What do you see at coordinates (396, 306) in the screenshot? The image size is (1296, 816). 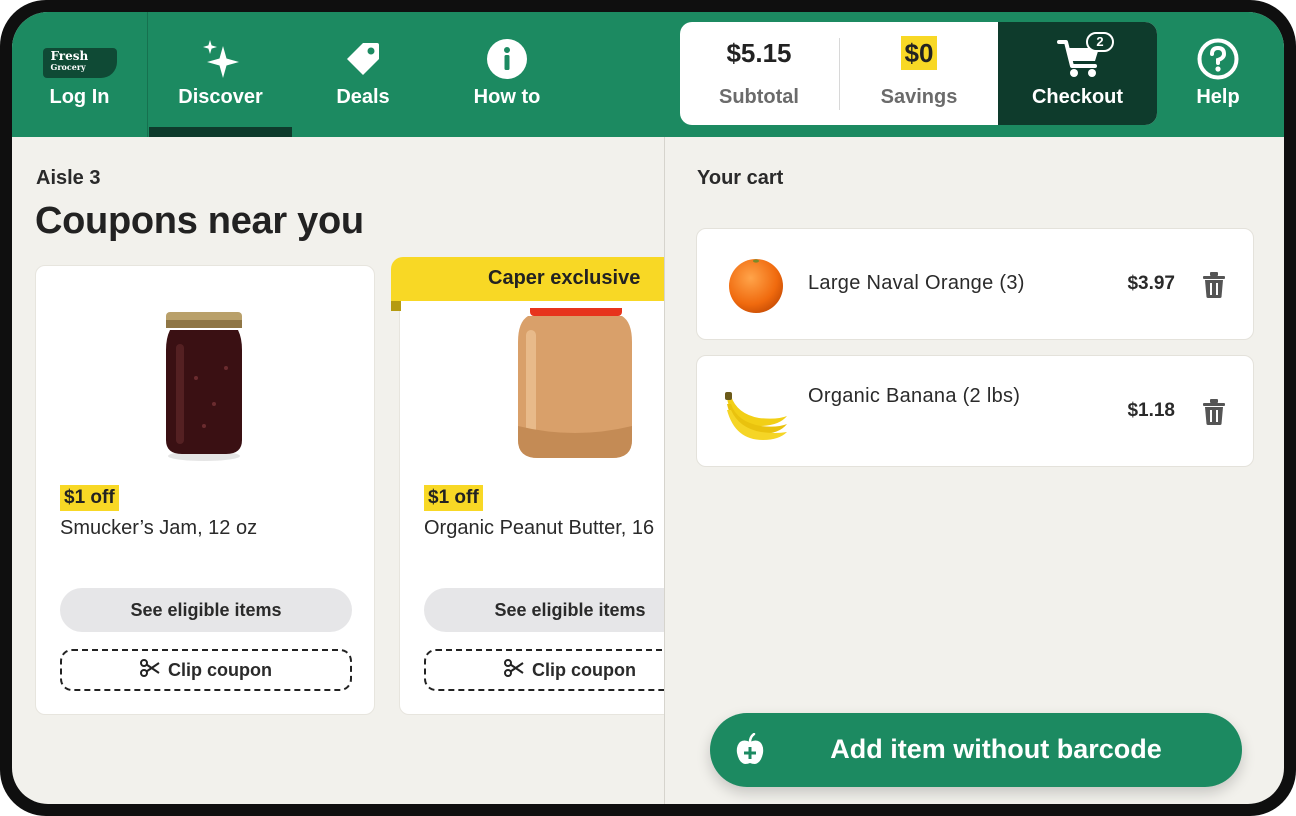 I see `ribbon-fold` at bounding box center [396, 306].